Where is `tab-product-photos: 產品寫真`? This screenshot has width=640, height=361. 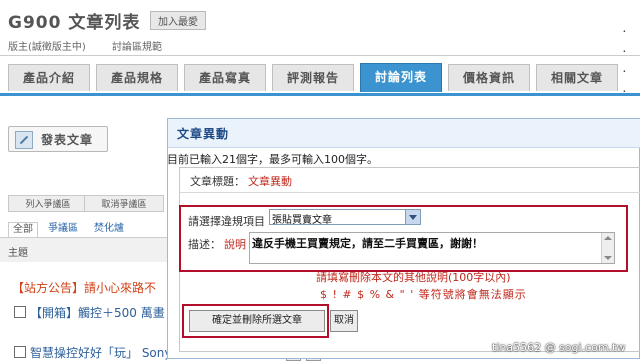 tab-product-photos: 產品寫真 is located at coordinates (225, 77).